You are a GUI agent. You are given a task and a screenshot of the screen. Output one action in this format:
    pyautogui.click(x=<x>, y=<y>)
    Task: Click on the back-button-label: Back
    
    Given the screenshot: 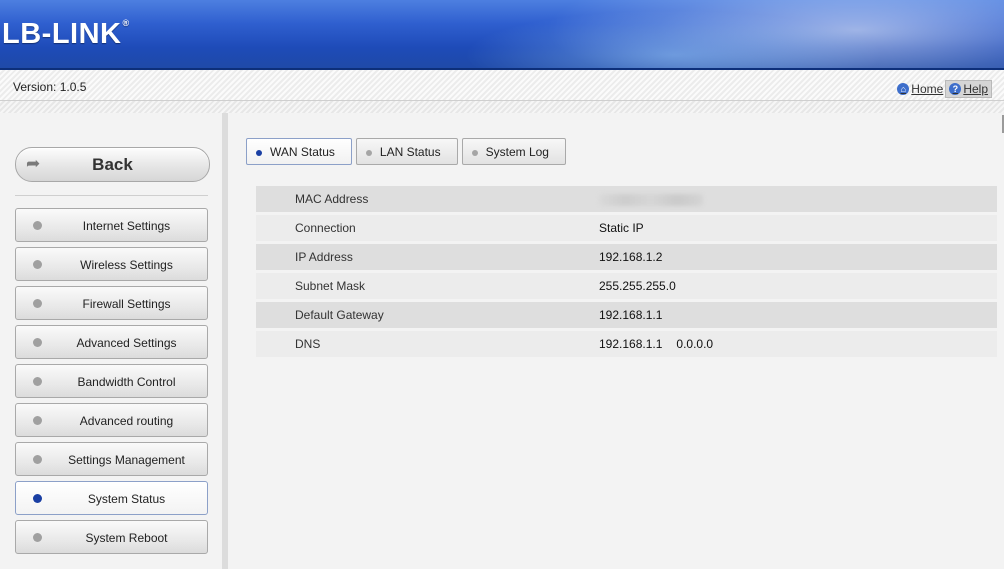 What is the action you would take?
    pyautogui.click(x=112, y=164)
    